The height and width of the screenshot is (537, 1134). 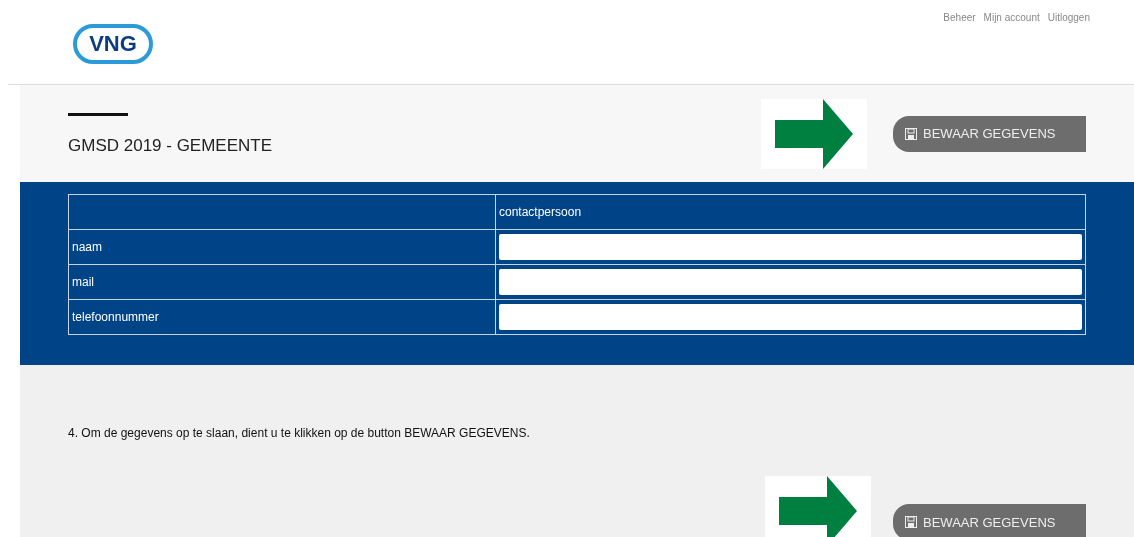 I want to click on row-label: naam, so click(x=282, y=247).